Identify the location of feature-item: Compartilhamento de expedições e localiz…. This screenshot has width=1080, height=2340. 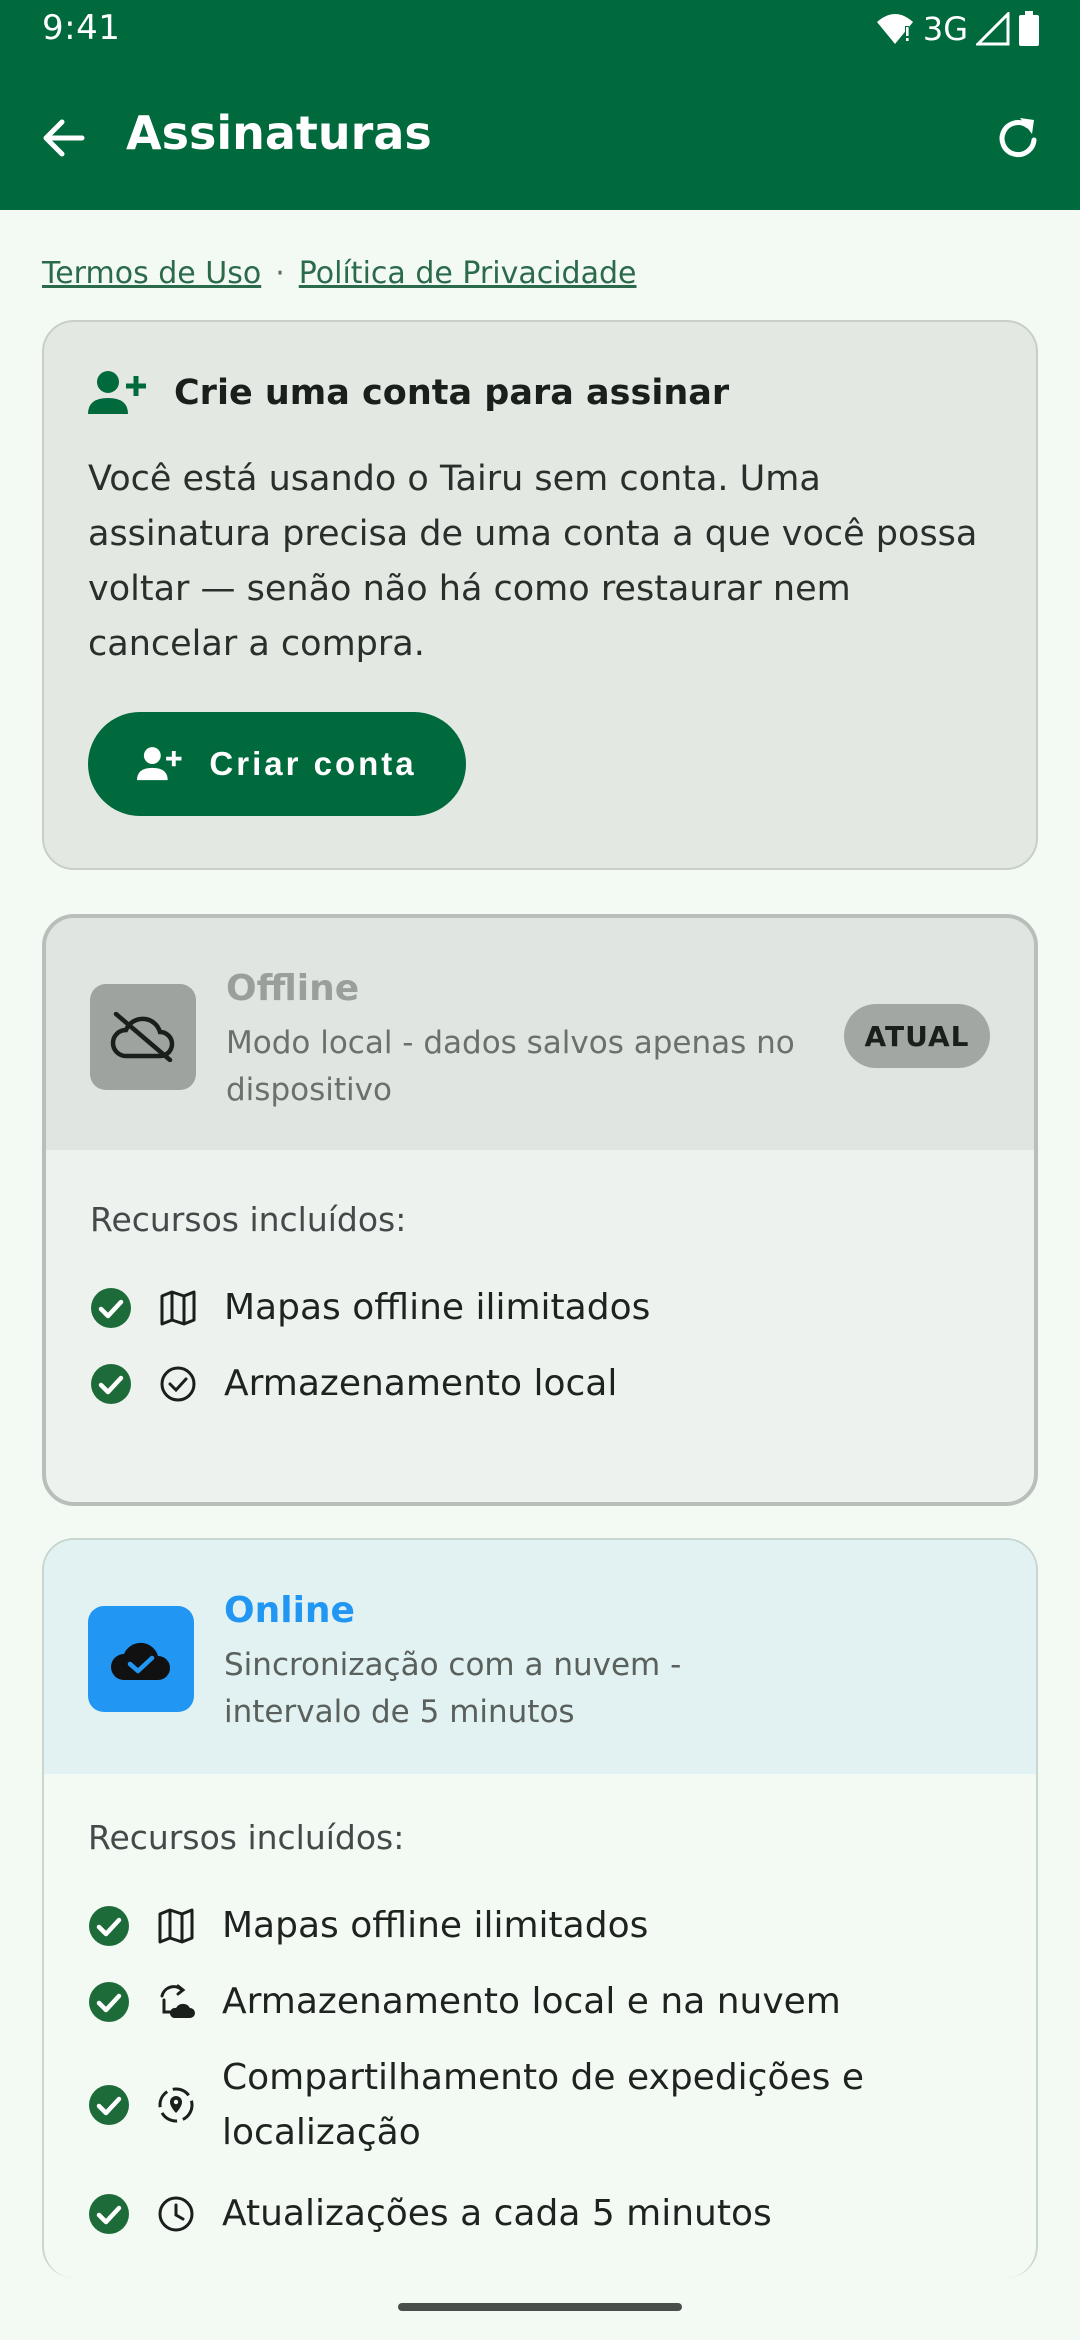
(518, 2105).